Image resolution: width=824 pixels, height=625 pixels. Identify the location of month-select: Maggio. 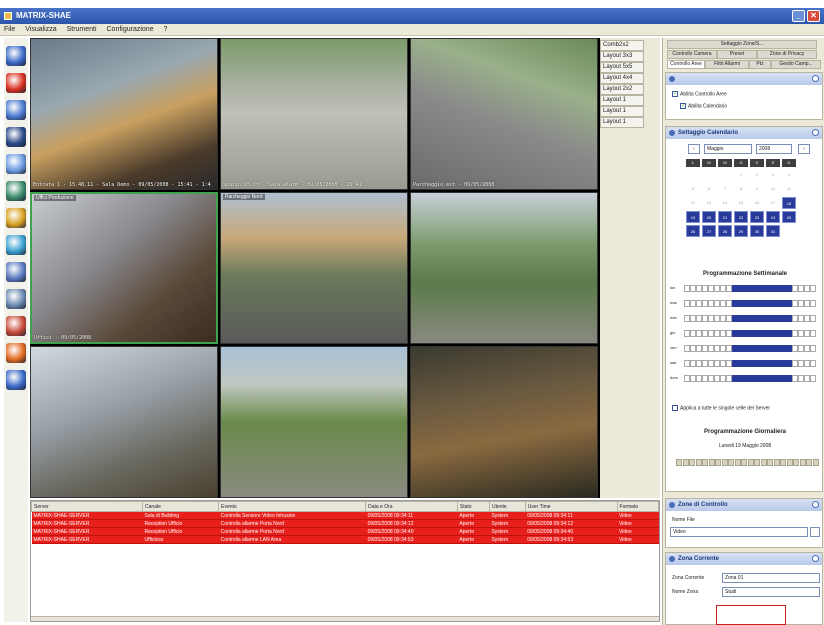
(728, 149).